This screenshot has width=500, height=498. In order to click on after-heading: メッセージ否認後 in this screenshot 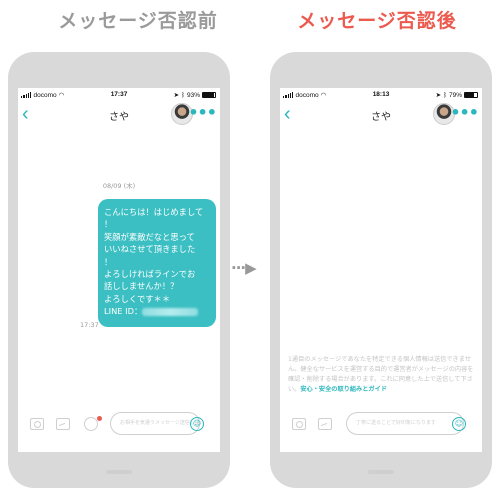, I will do `click(377, 21)`.